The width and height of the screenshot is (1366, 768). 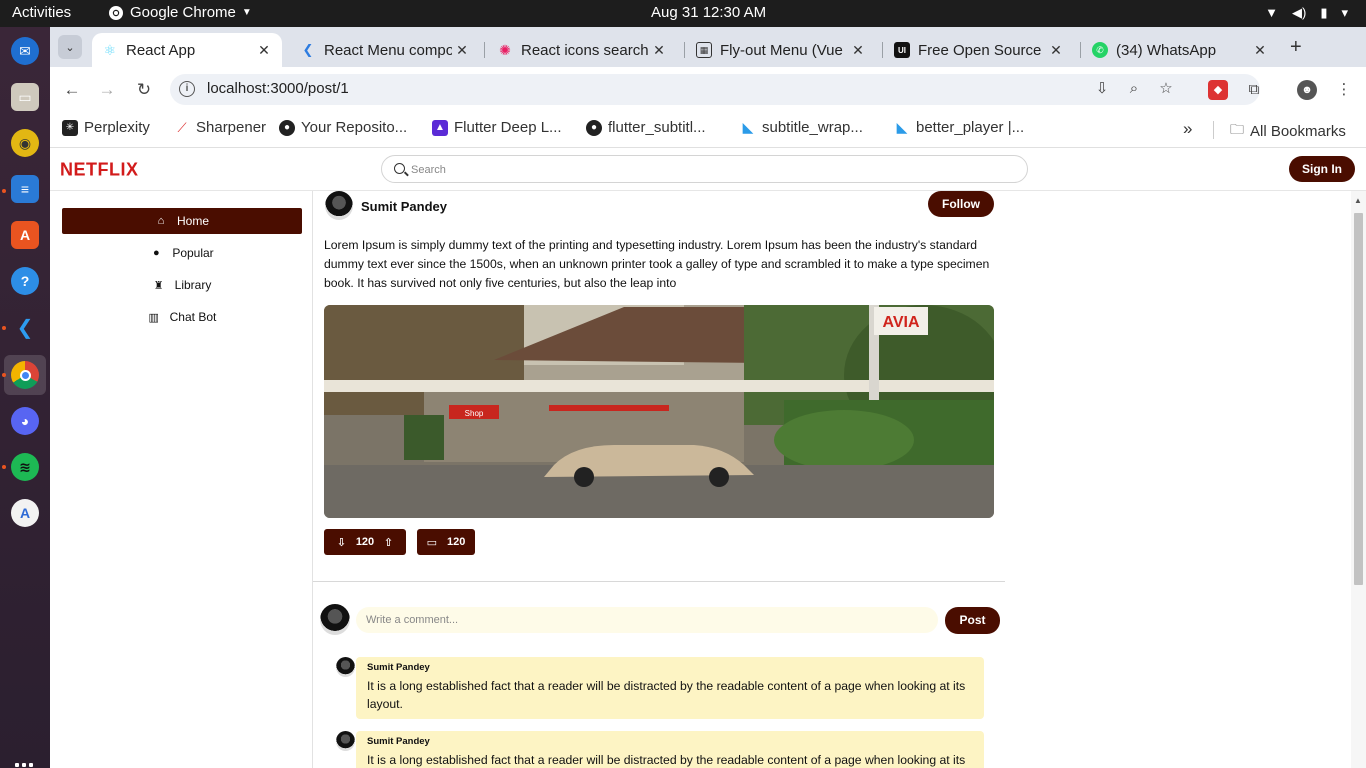 What do you see at coordinates (659, 581) in the screenshot?
I see `divider` at bounding box center [659, 581].